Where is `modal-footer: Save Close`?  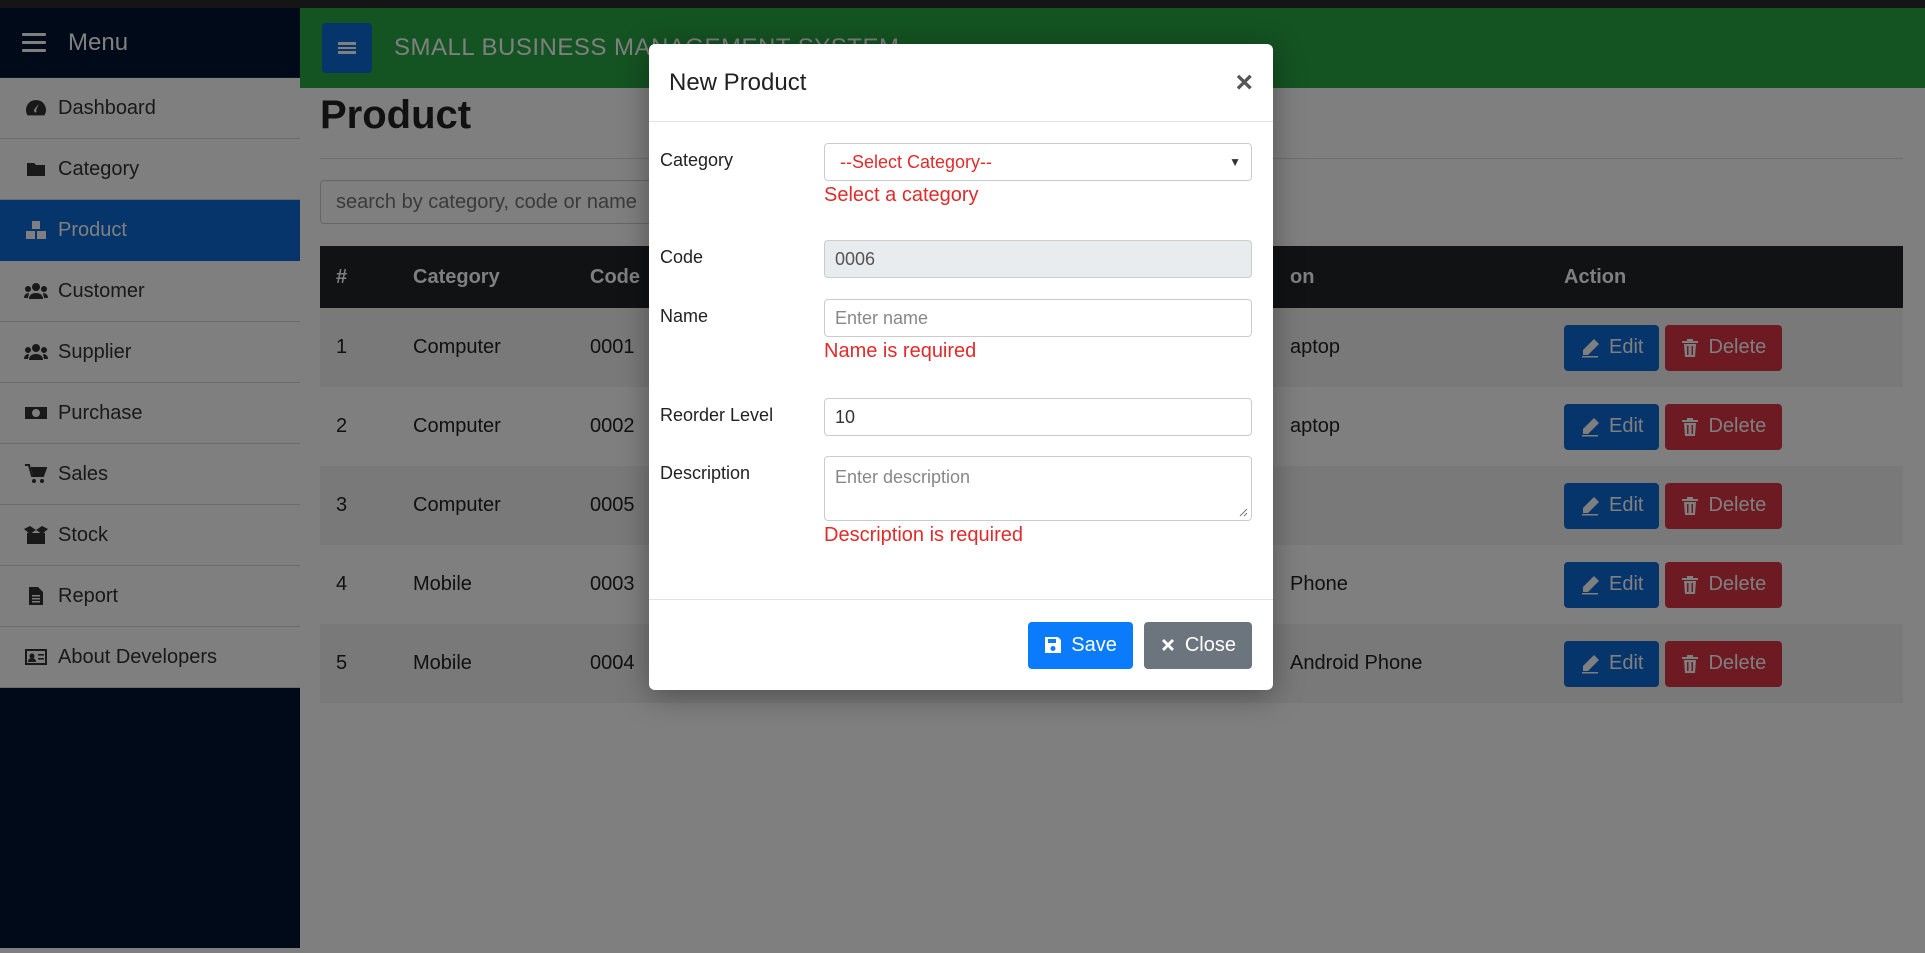
modal-footer: Save Close is located at coordinates (961, 644).